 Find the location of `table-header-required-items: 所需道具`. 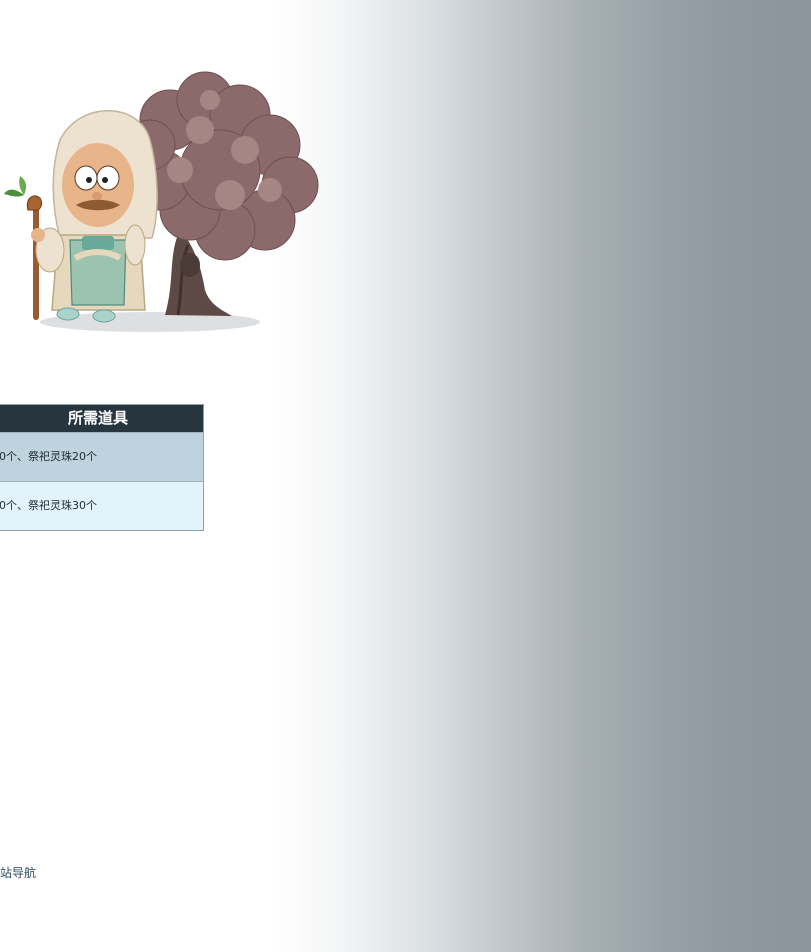

table-header-required-items: 所需道具 is located at coordinates (102, 418).